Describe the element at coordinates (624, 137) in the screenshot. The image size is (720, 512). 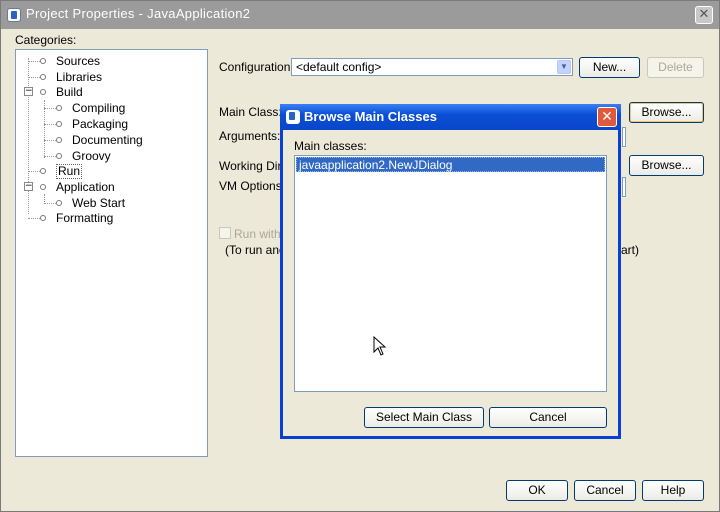
I see `arguments-field` at that location.